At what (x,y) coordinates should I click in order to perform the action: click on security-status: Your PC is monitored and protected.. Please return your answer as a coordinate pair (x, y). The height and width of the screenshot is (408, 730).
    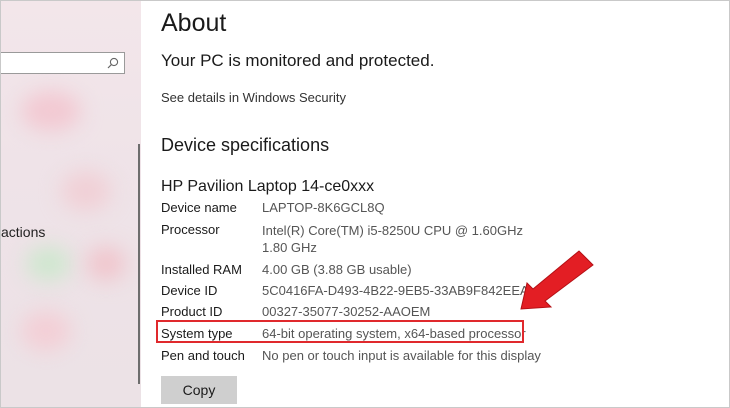
    Looking at the image, I should click on (298, 60).